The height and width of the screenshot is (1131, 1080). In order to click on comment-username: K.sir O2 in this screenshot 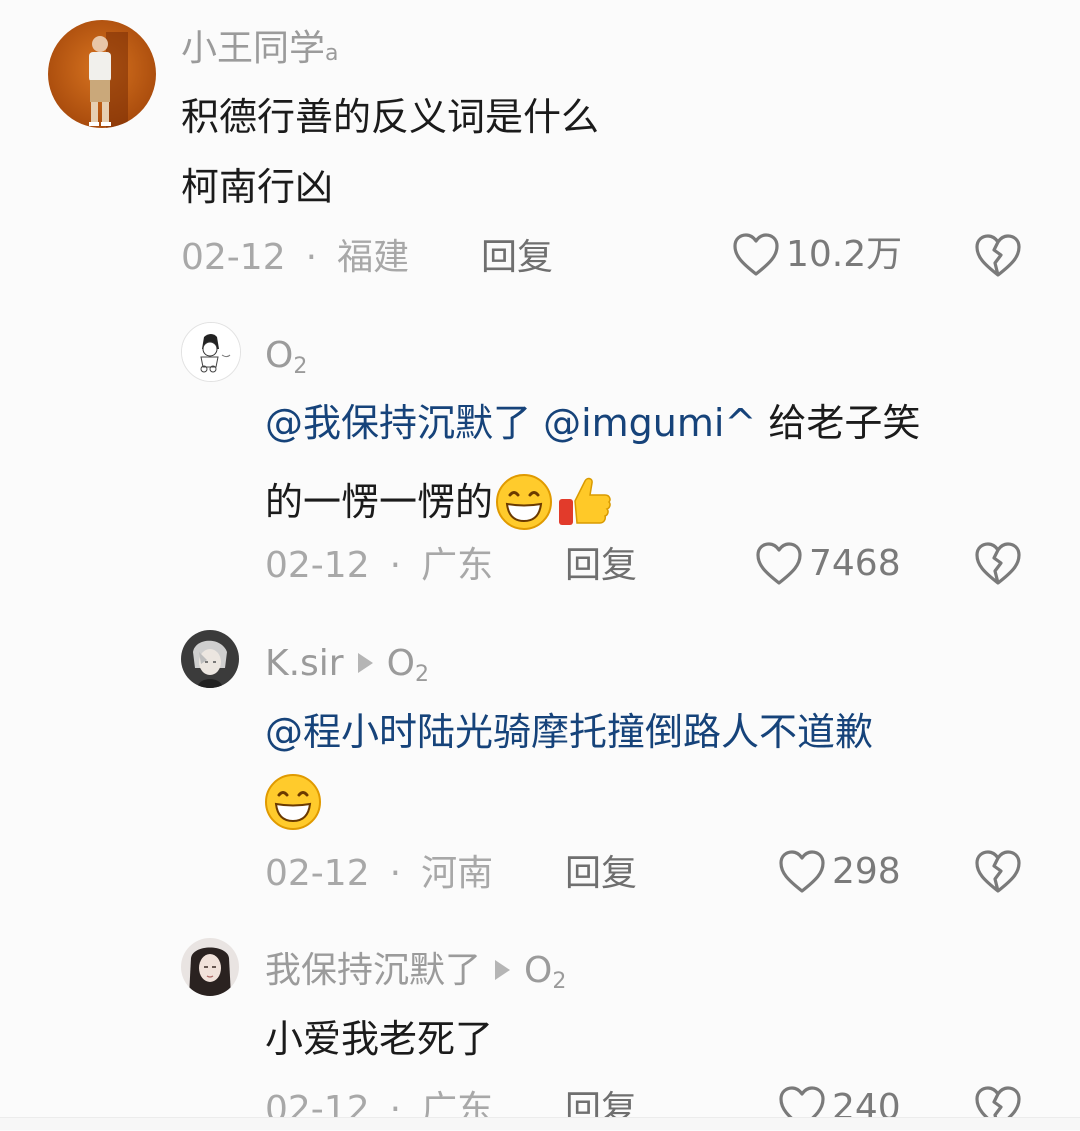, I will do `click(347, 666)`.